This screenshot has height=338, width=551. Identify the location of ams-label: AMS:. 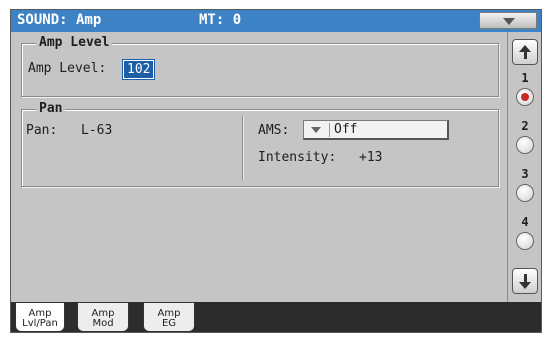
(274, 130).